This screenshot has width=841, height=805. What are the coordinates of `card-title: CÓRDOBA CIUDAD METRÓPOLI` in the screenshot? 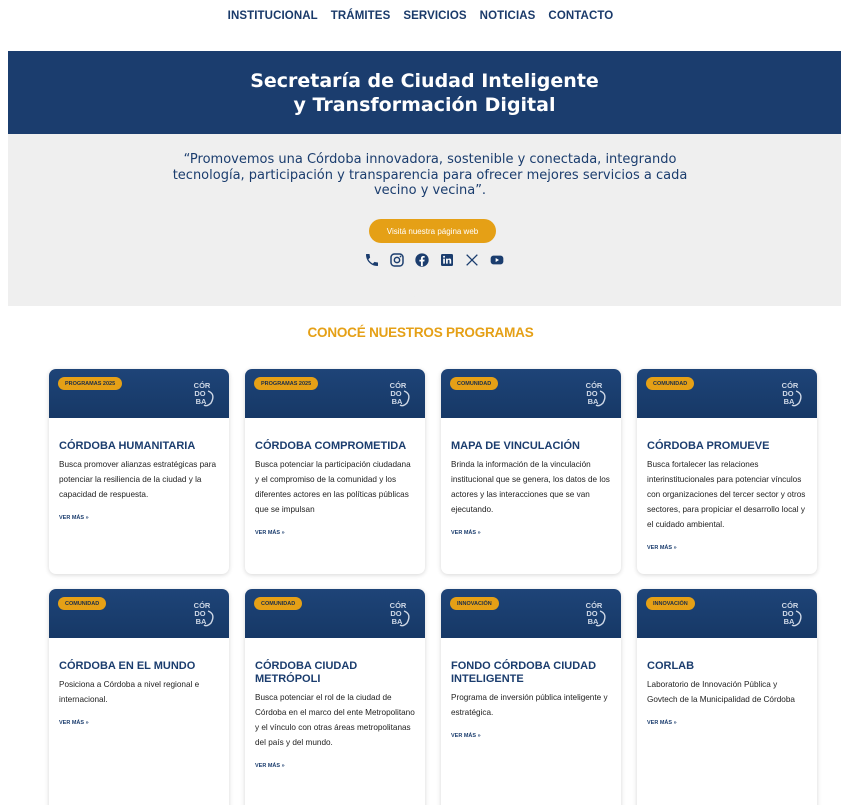 It's located at (306, 672).